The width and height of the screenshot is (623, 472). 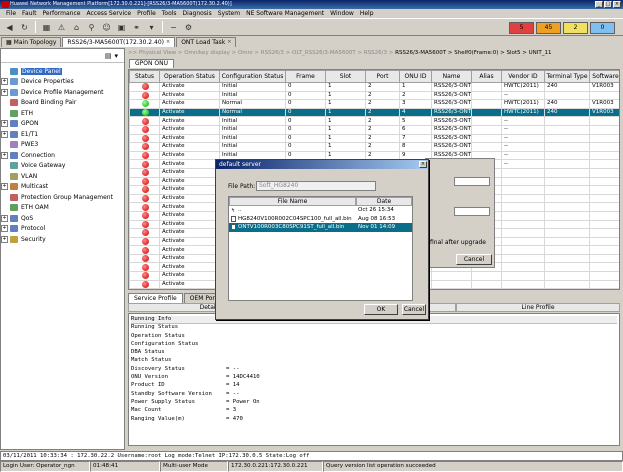 I want to click on tab-main-topology: ▦ Main Topology, so click(x=31, y=42).